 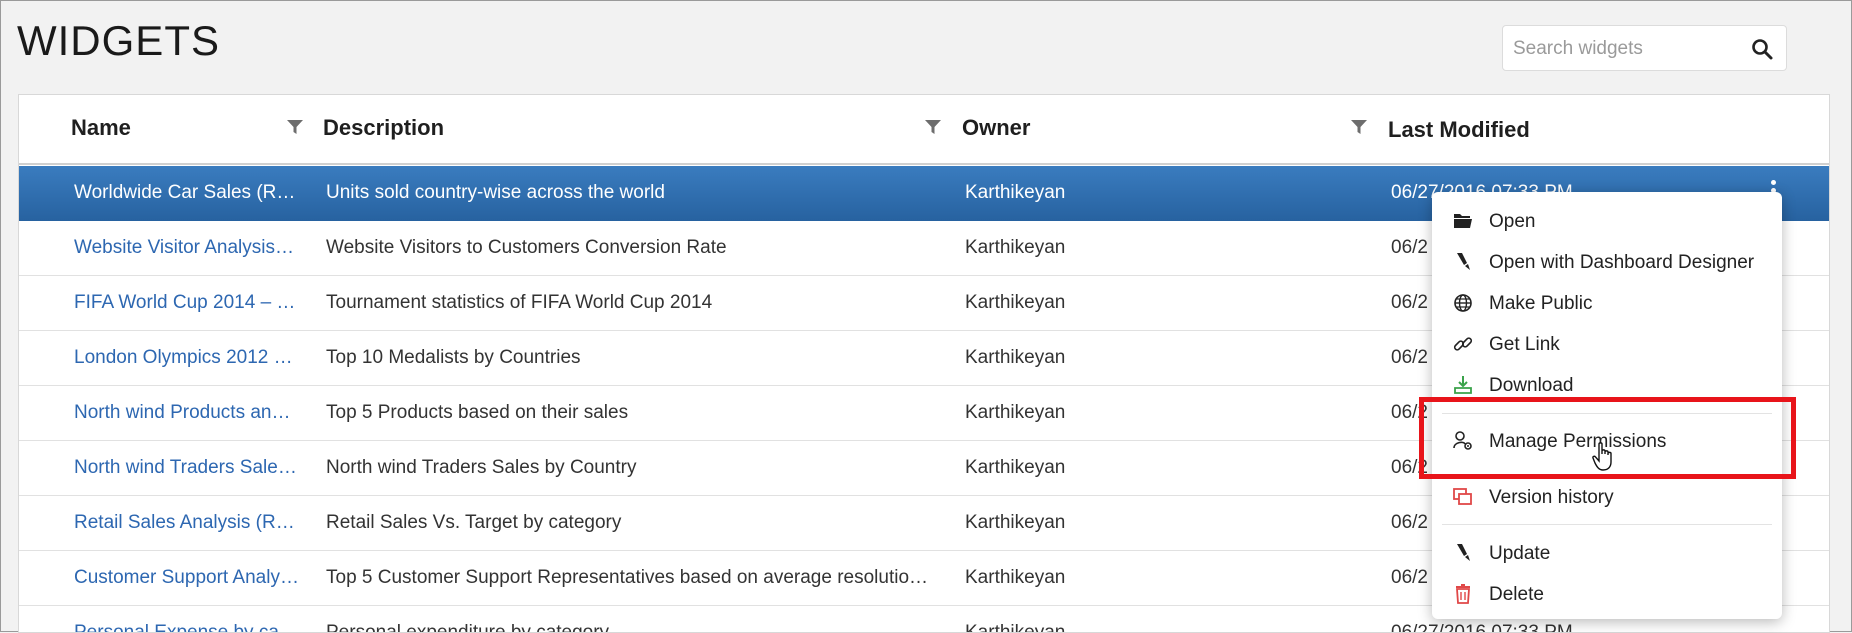 What do you see at coordinates (1463, 385) in the screenshot?
I see `download-icon` at bounding box center [1463, 385].